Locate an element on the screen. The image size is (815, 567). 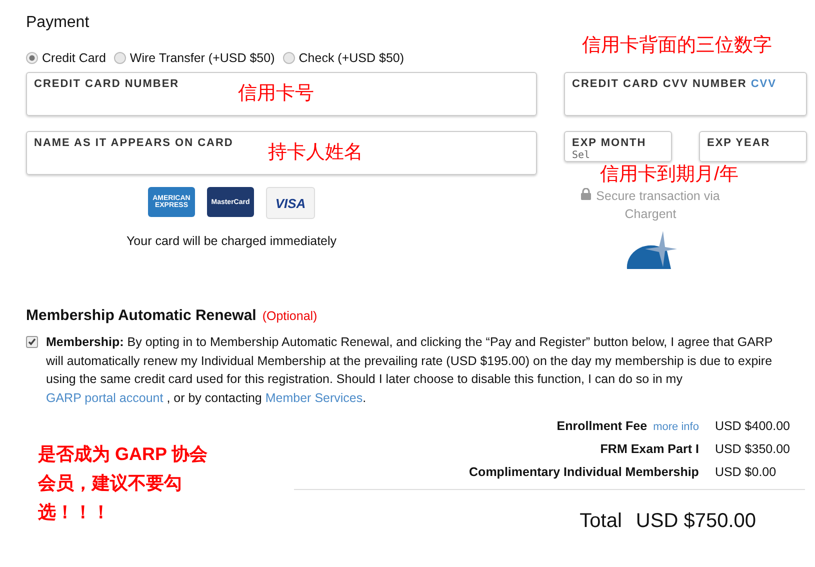
placeholder: Sel is located at coordinates (582, 155).